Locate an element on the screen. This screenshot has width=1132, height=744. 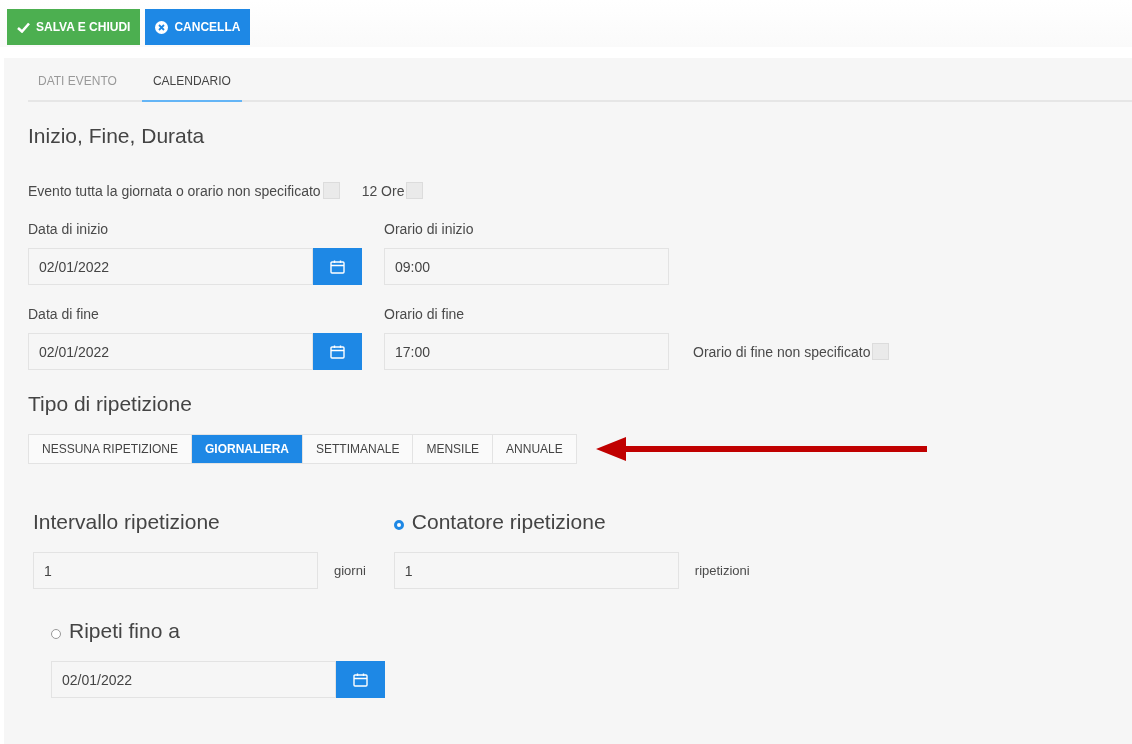
checkbox-label: Orario di fine non specificato is located at coordinates (782, 351).